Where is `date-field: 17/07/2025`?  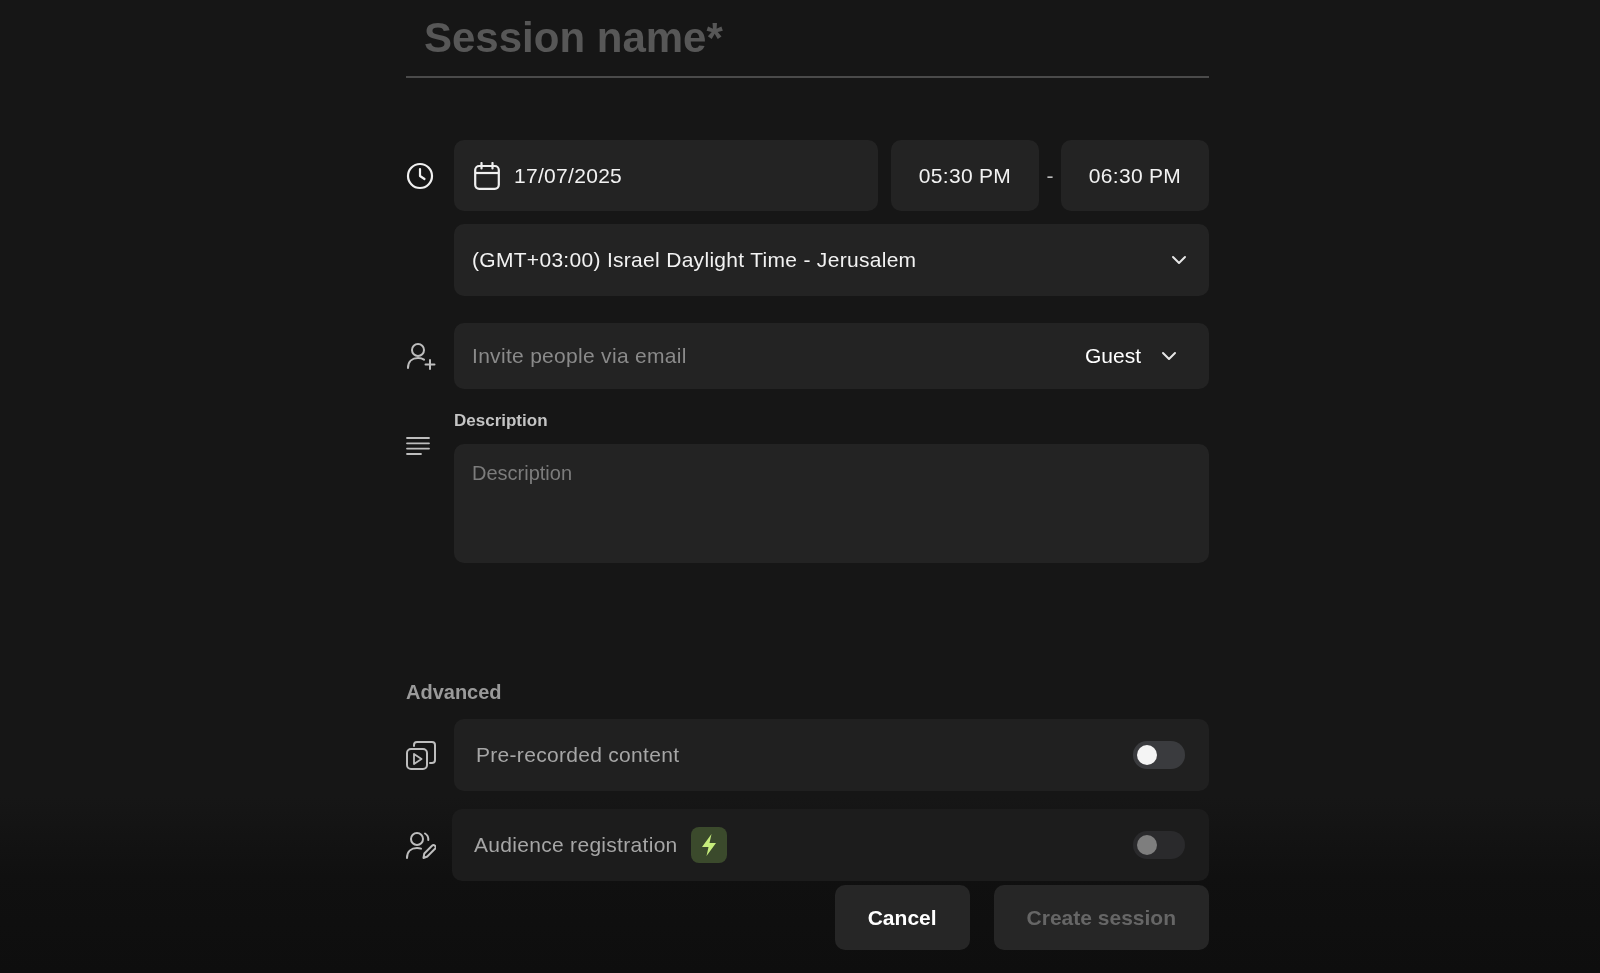 date-field: 17/07/2025 is located at coordinates (666, 175).